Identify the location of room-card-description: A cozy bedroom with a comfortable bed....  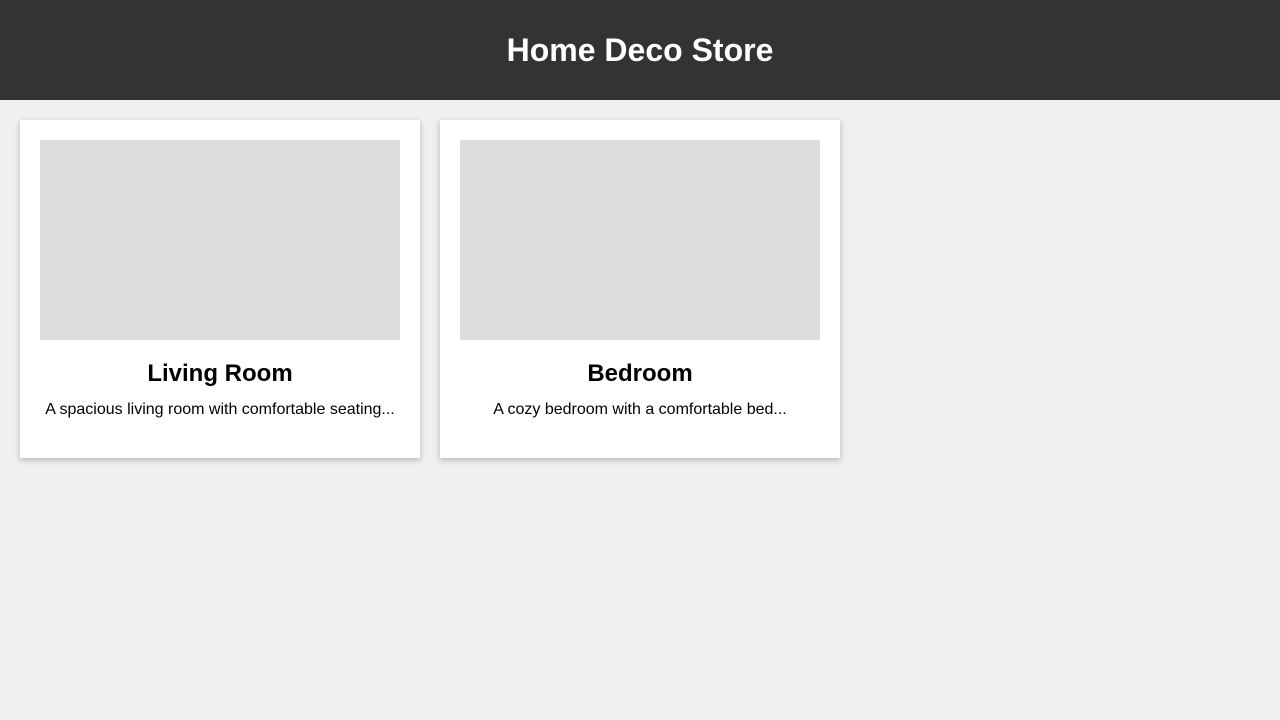
(640, 409).